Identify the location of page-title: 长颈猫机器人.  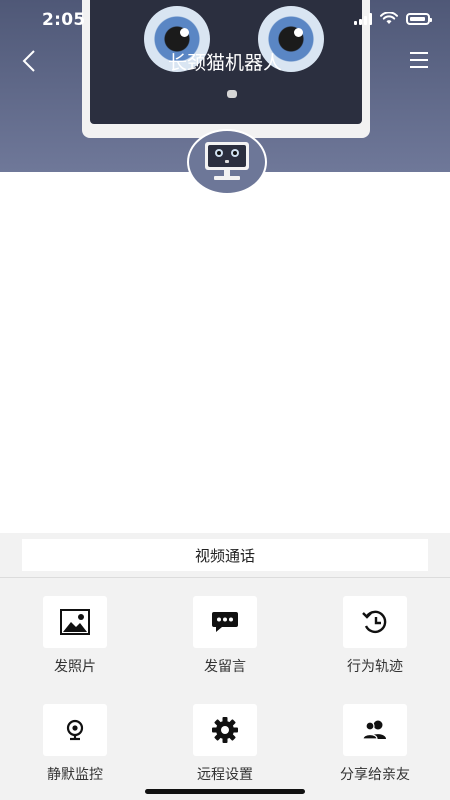
(224, 63).